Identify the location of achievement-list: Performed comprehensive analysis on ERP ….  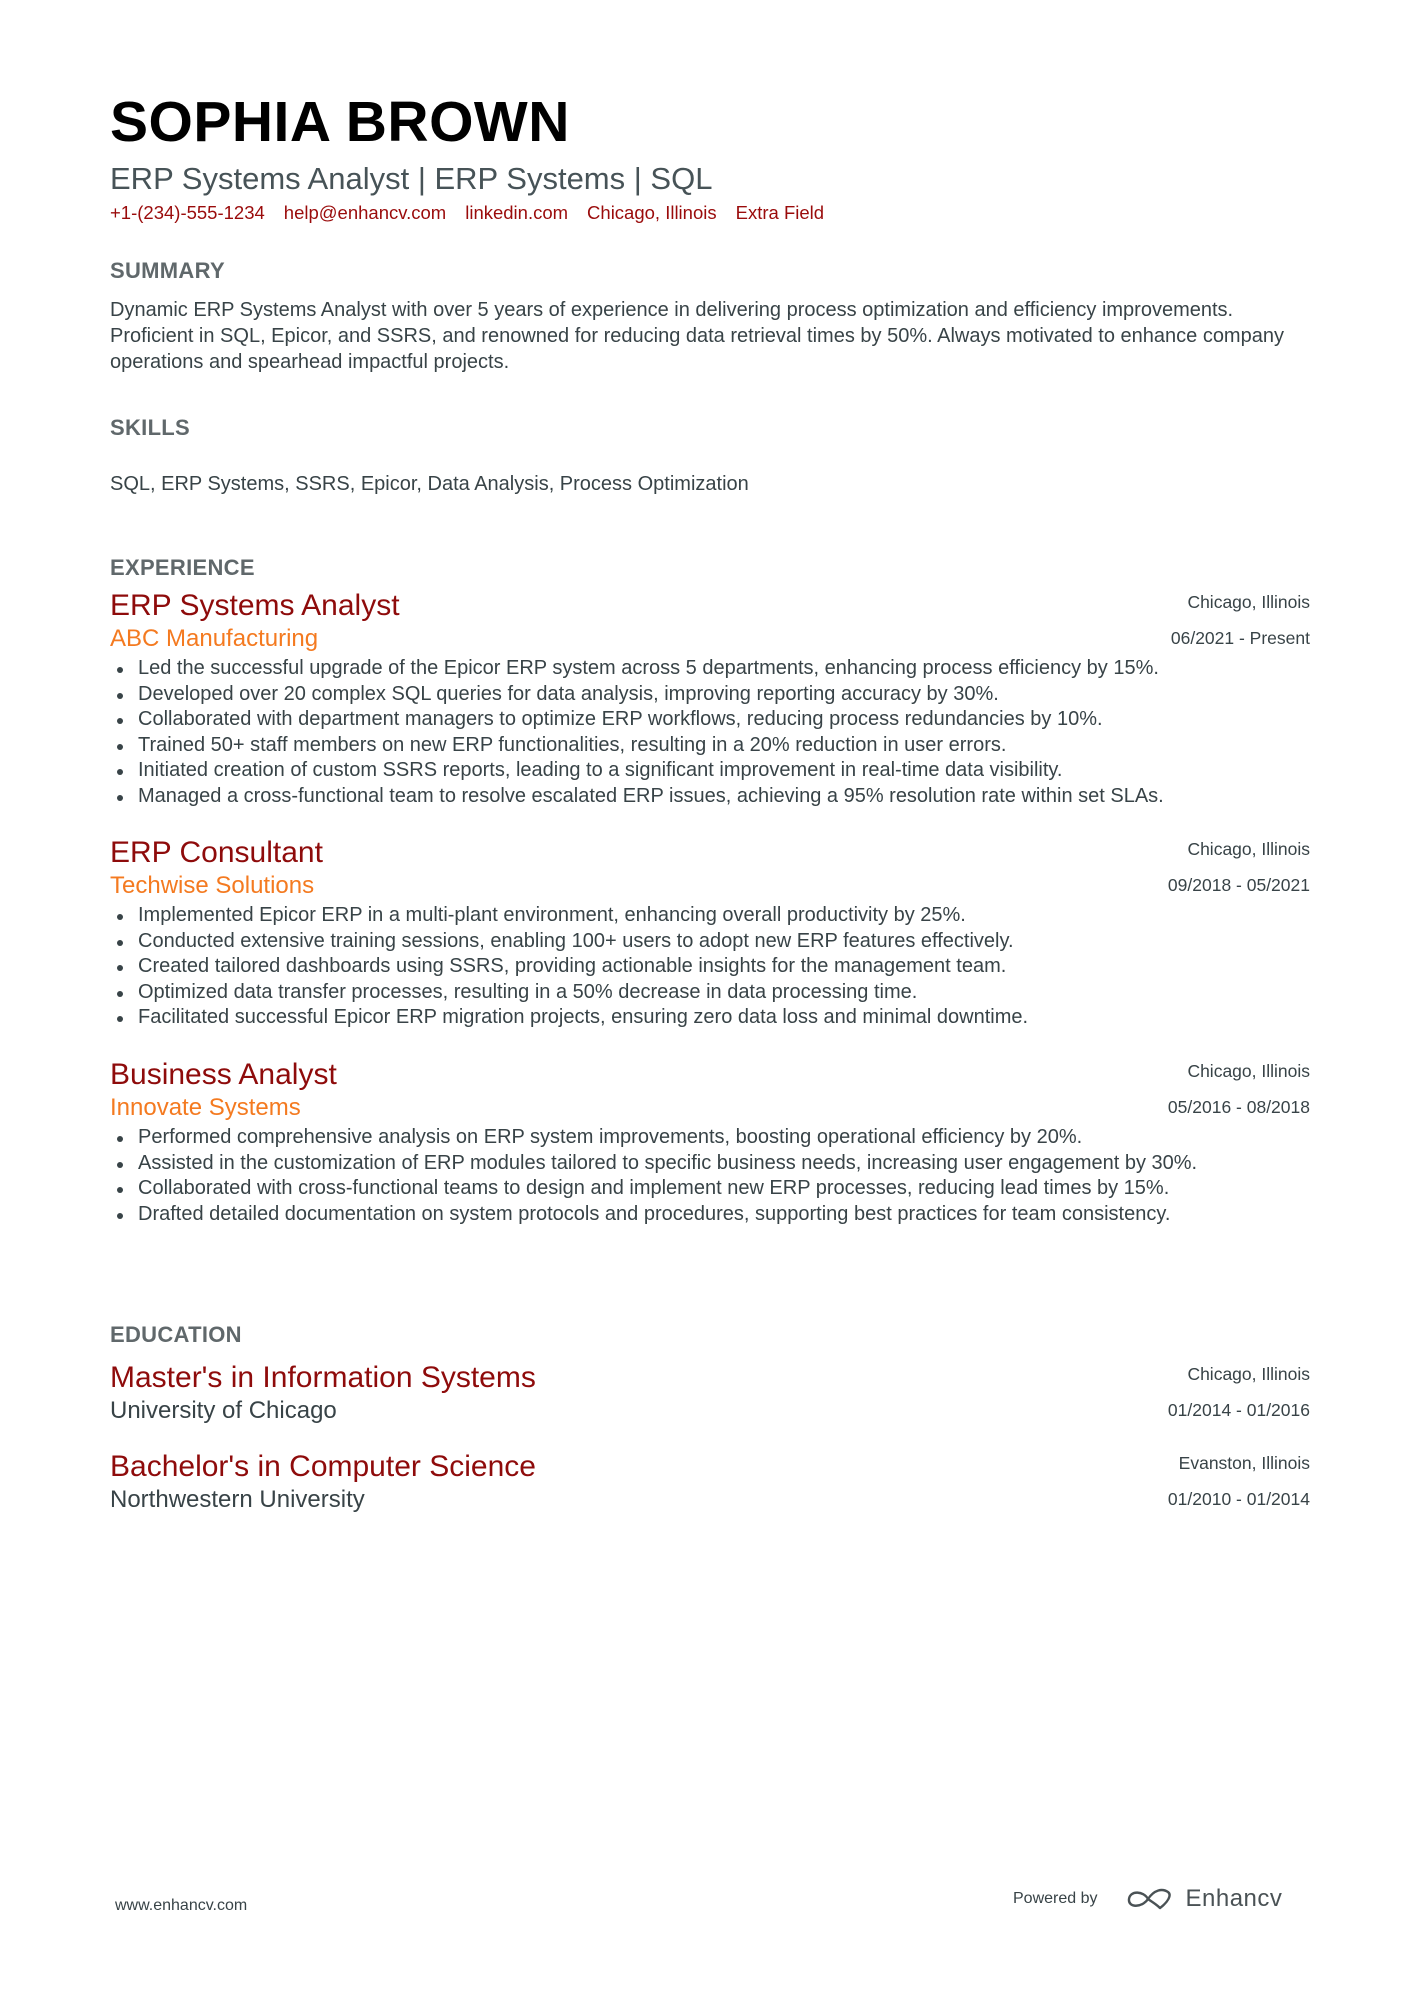
(716, 1176).